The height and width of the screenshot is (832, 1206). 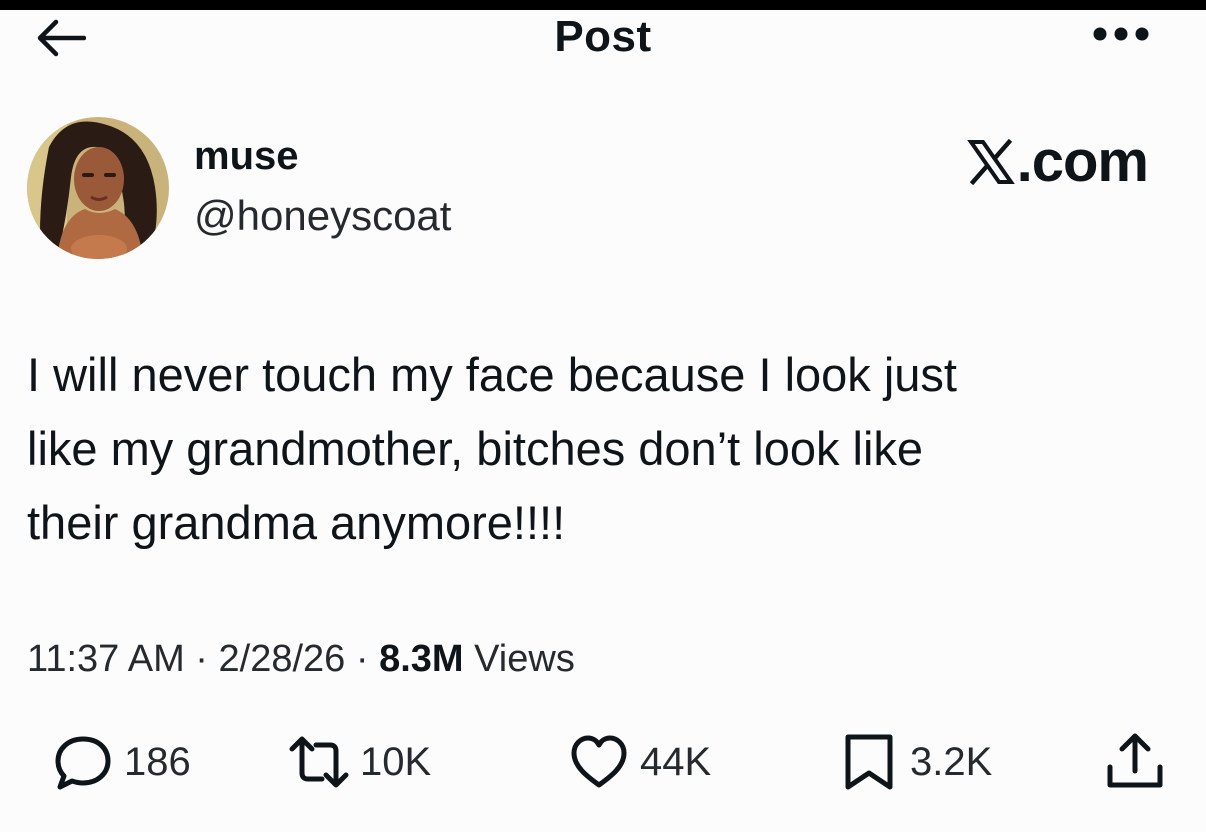 What do you see at coordinates (519, 659) in the screenshot?
I see `views-label: Views` at bounding box center [519, 659].